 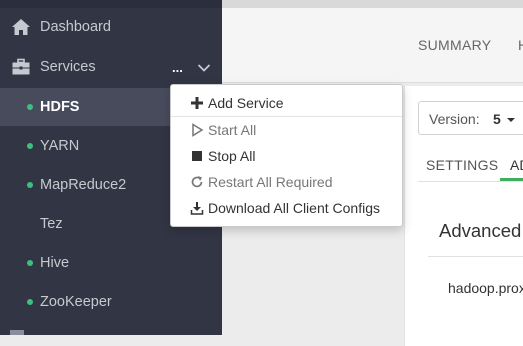 What do you see at coordinates (198, 130) in the screenshot?
I see `play-icon` at bounding box center [198, 130].